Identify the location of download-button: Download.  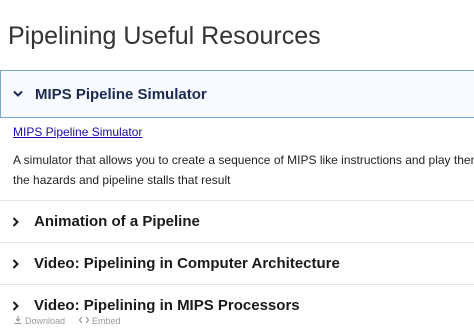
(39, 321).